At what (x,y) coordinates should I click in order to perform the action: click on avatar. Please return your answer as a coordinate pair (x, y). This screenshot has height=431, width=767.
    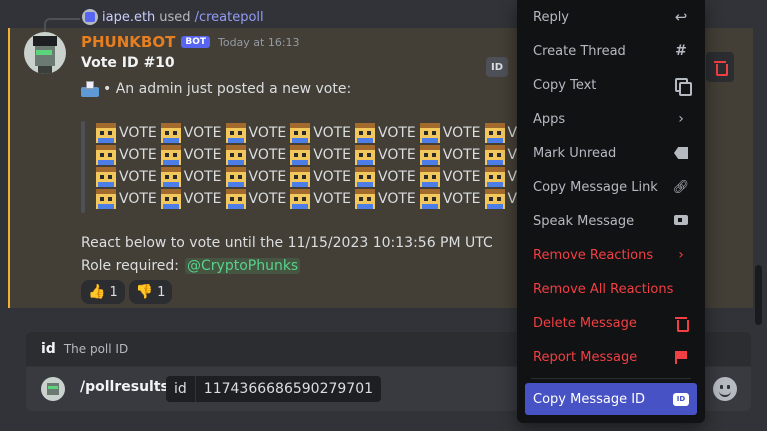
    Looking at the image, I should click on (45, 53).